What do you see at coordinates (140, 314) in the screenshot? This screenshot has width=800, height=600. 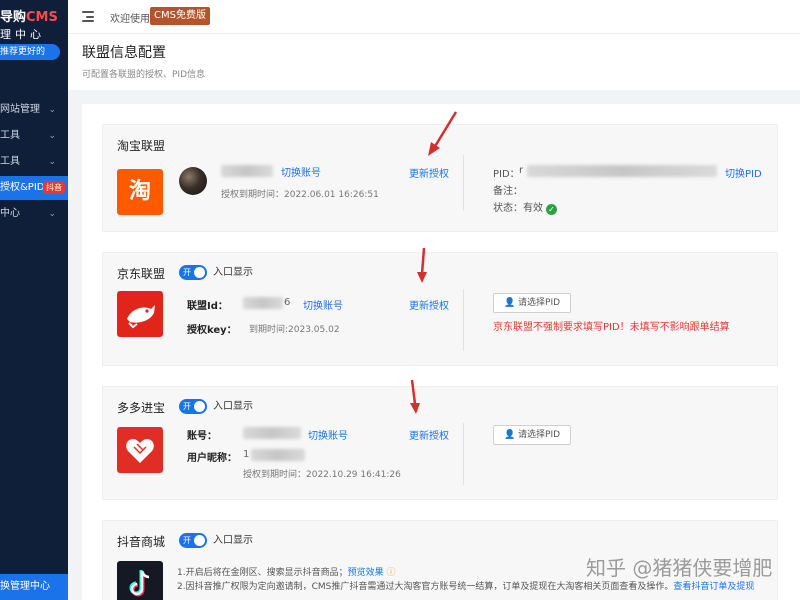 I see `jd-logo` at bounding box center [140, 314].